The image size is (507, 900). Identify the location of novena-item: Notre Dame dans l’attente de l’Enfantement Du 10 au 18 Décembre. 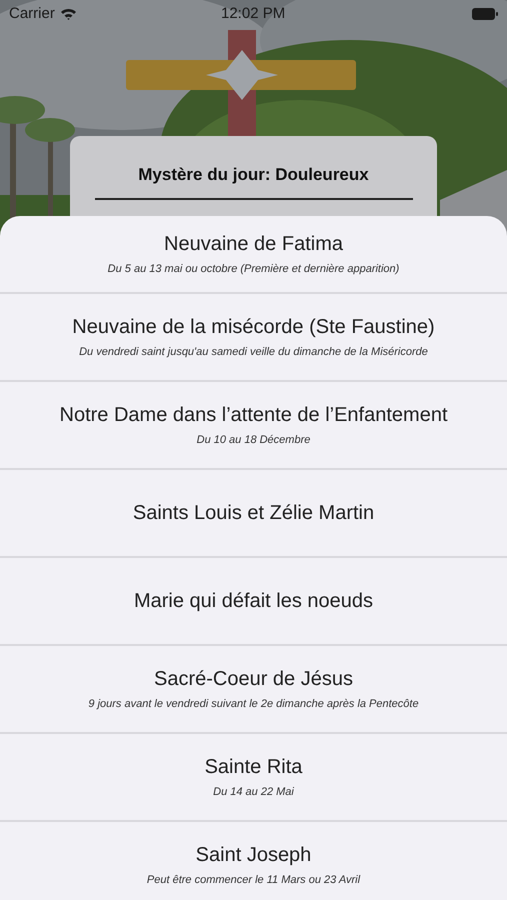
(253, 426).